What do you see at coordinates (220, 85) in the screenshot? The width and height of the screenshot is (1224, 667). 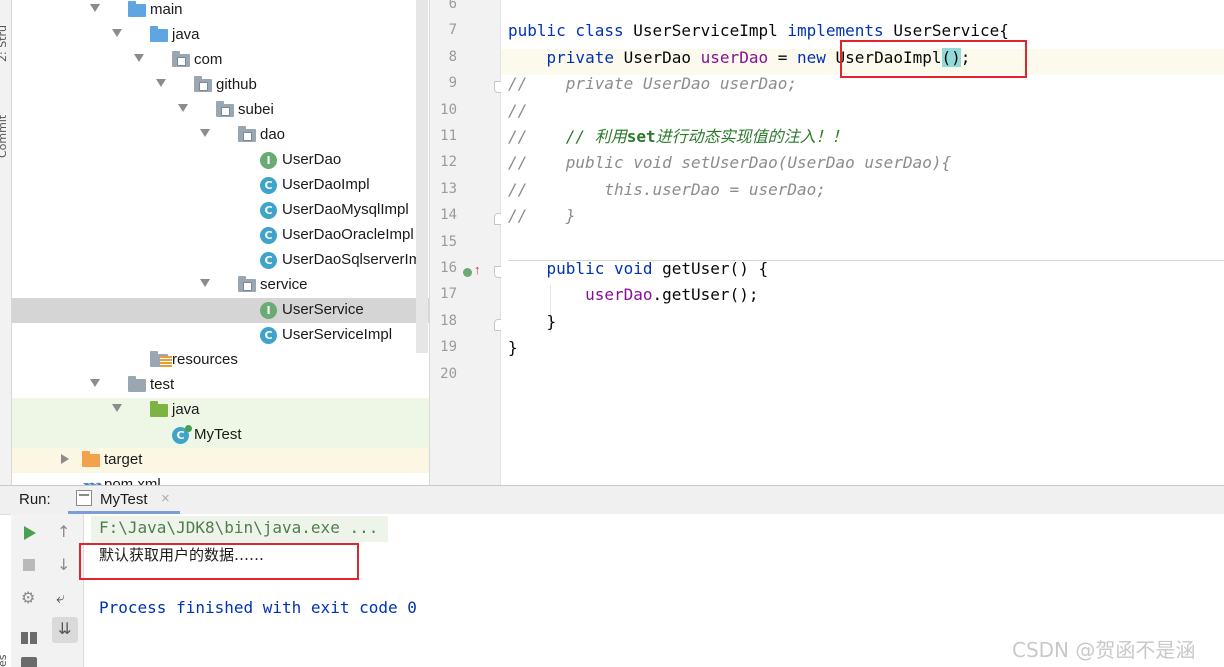 I see `tree-item: github` at bounding box center [220, 85].